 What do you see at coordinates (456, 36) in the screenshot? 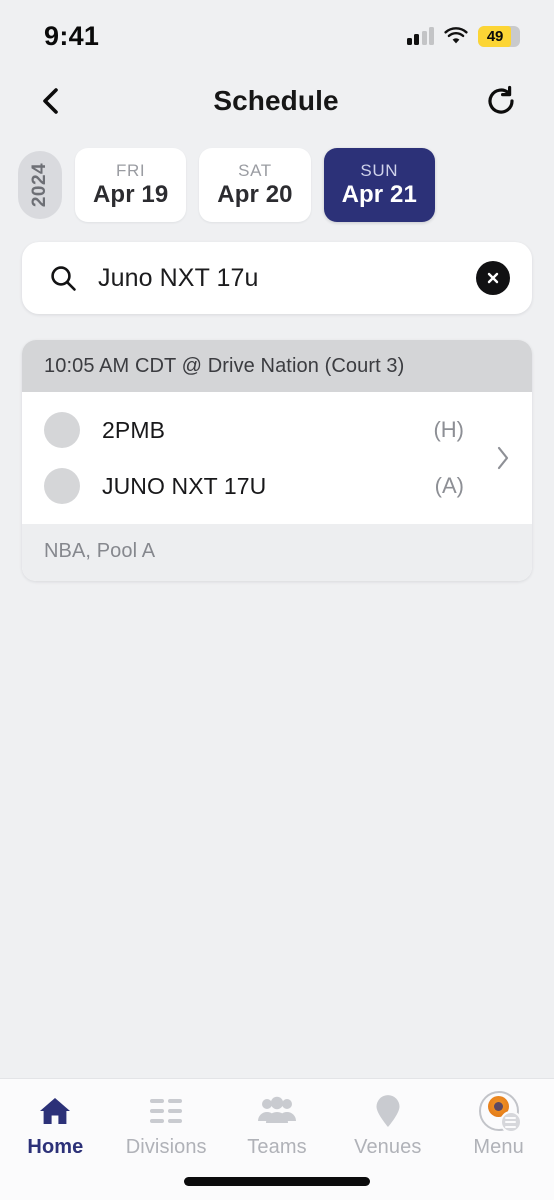
I see `wifi-icon` at bounding box center [456, 36].